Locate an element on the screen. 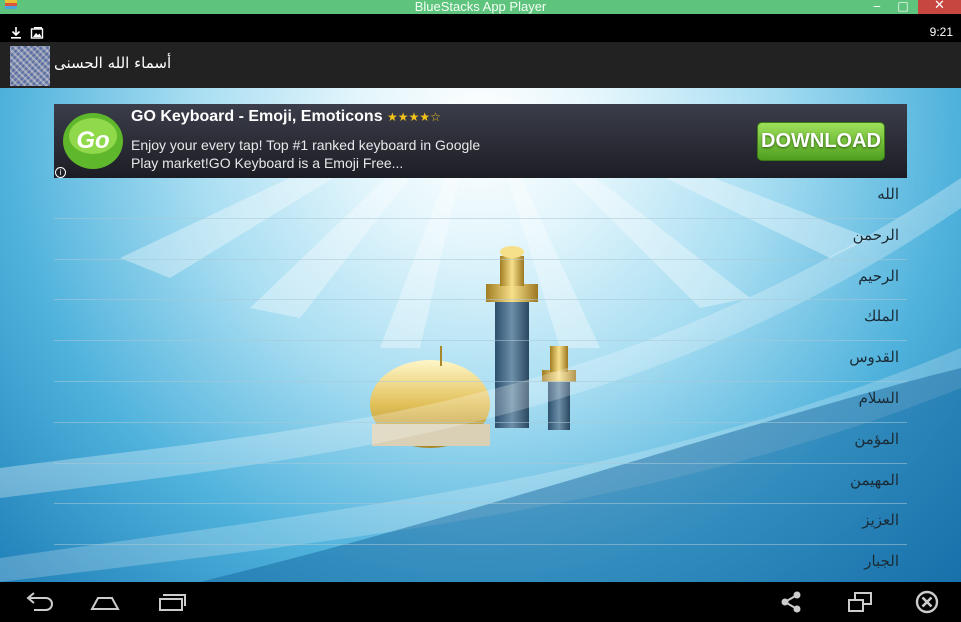 The height and width of the screenshot is (622, 961). list-item: الرحيم is located at coordinates (480, 280).